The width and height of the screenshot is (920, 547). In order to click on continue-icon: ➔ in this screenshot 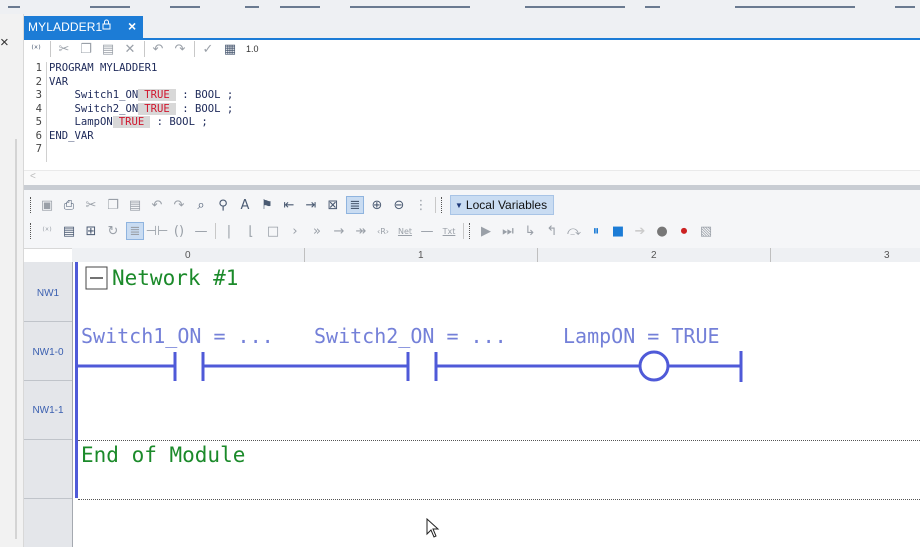, I will do `click(640, 231)`.